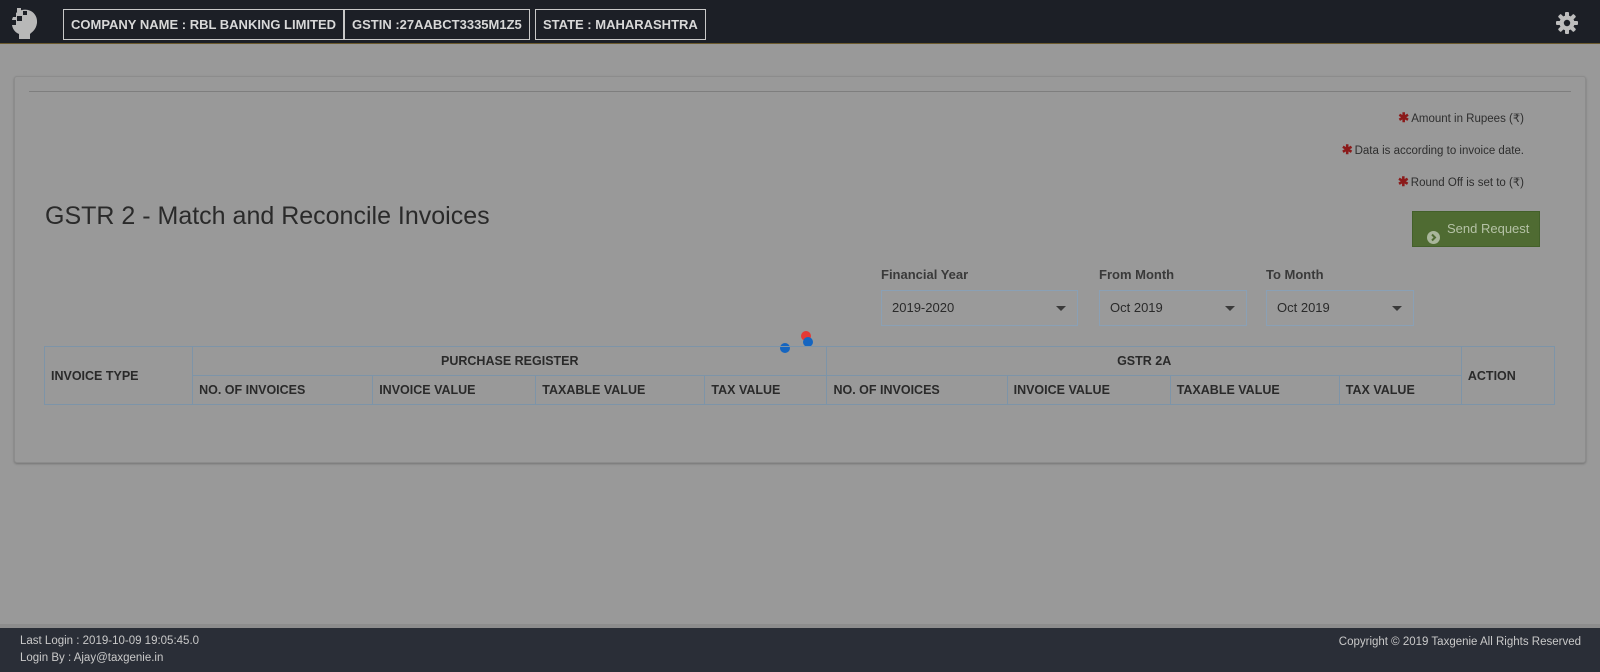 The height and width of the screenshot is (672, 1600). What do you see at coordinates (1136, 307) in the screenshot?
I see `from-month-value: Oct 2019` at bounding box center [1136, 307].